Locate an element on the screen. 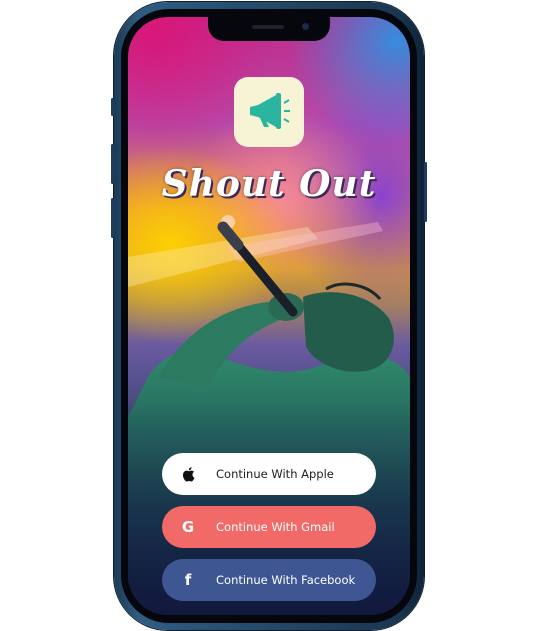 The image size is (540, 631). silent-switch is located at coordinates (112, 107).